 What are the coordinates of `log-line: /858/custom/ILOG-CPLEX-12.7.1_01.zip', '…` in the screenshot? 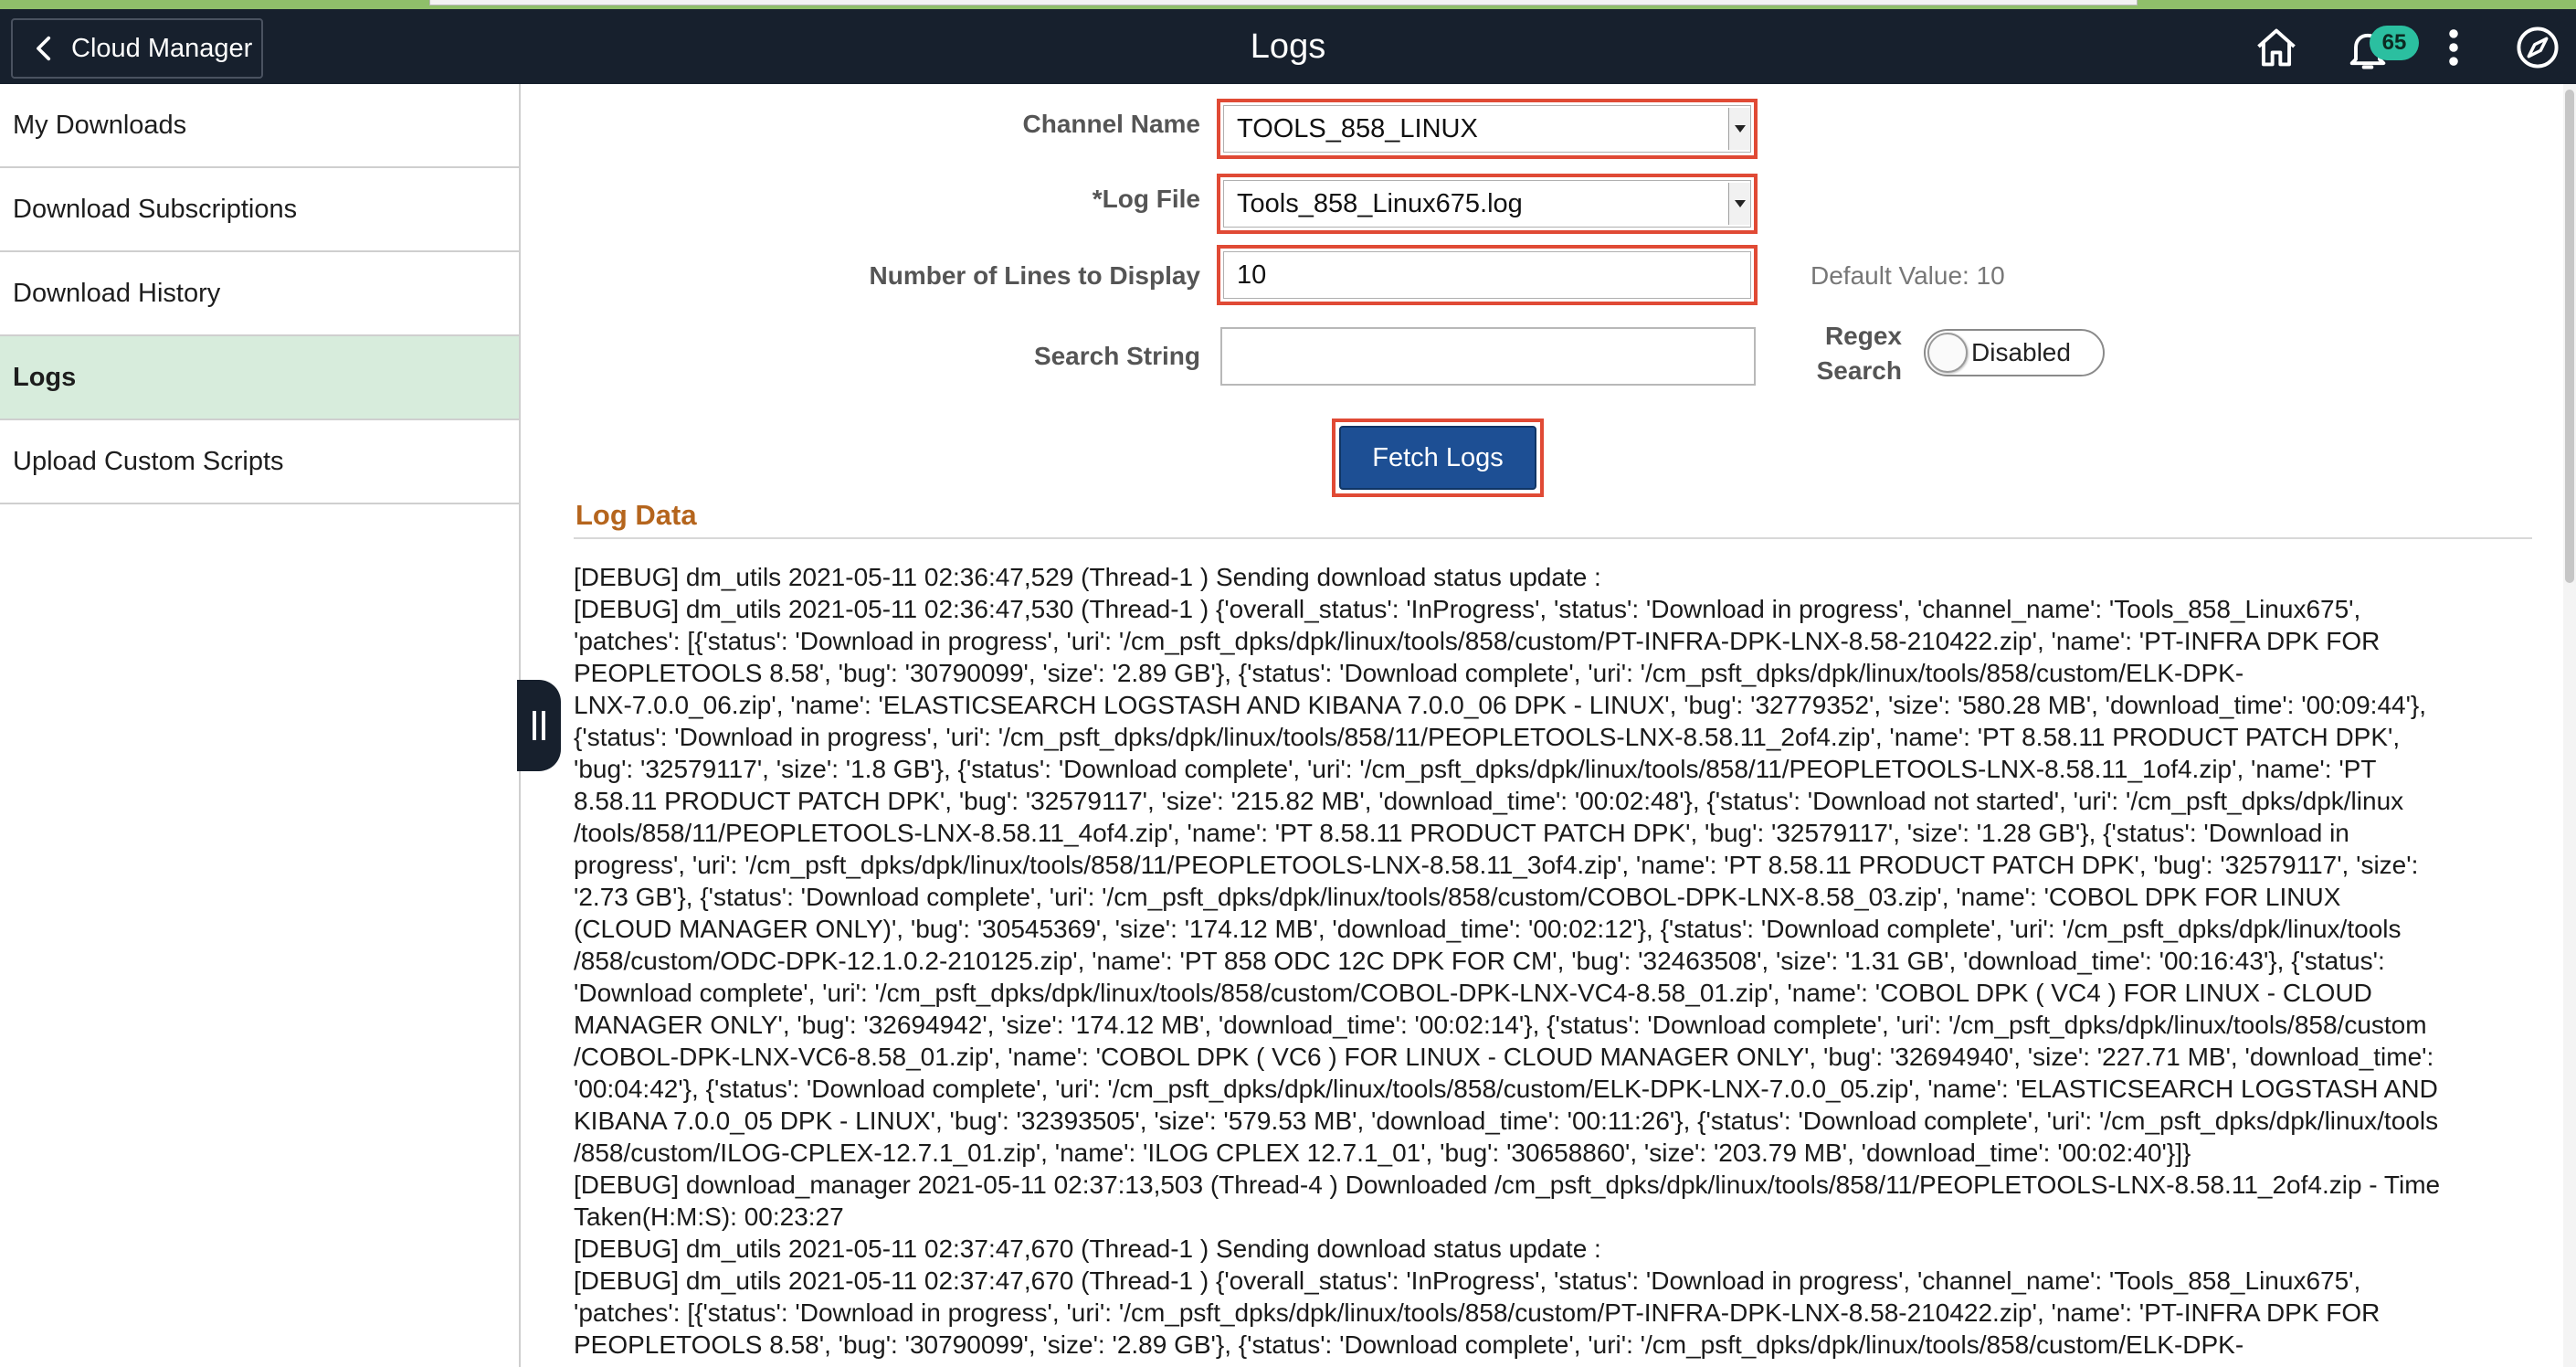 It's located at (1382, 1153).